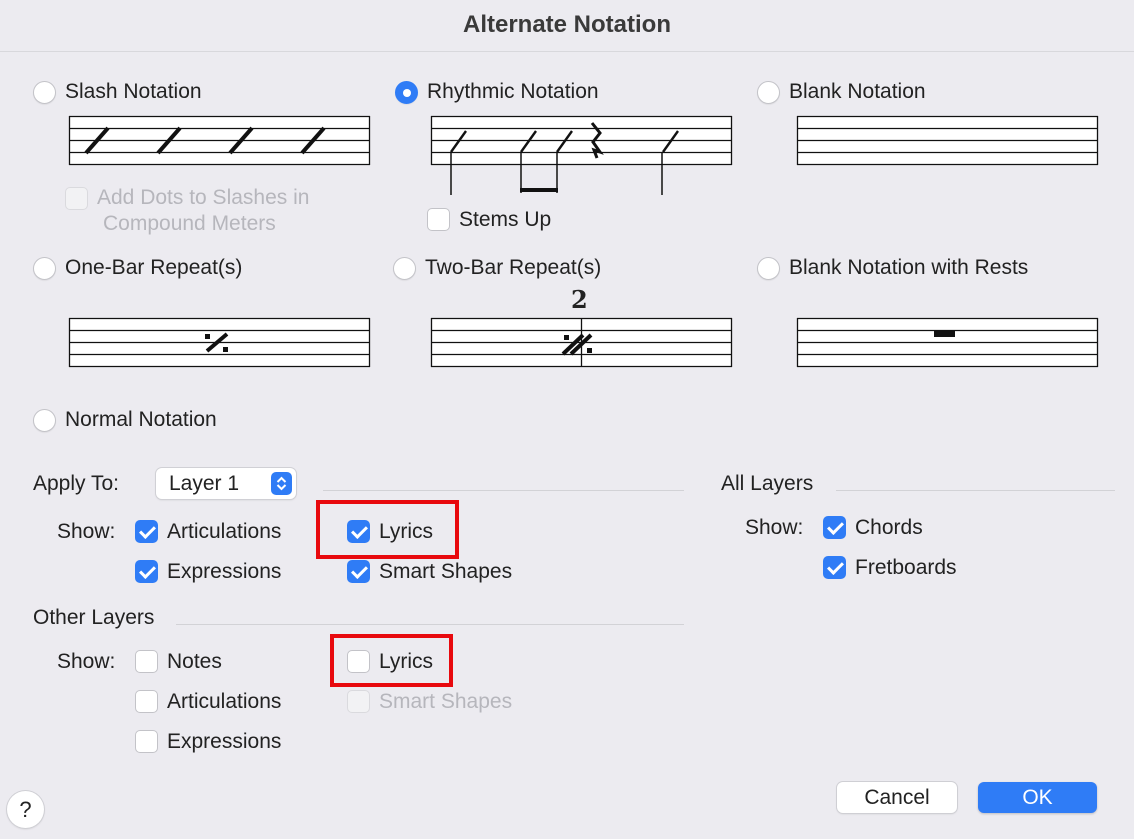  Describe the element at coordinates (219, 140) in the screenshot. I see `slash-notation-preview` at that location.